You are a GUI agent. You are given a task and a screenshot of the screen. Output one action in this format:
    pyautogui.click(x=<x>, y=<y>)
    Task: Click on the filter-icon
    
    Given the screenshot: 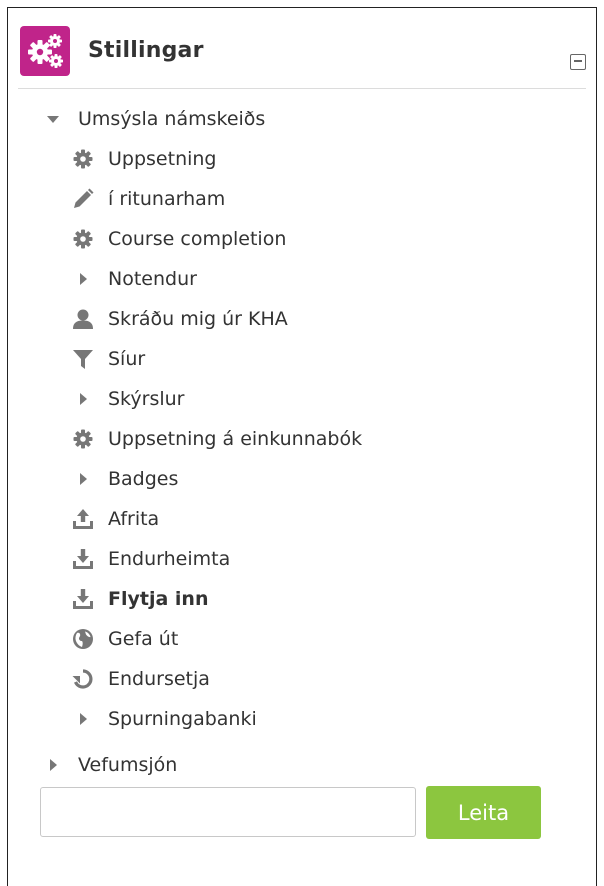 What is the action you would take?
    pyautogui.click(x=83, y=359)
    